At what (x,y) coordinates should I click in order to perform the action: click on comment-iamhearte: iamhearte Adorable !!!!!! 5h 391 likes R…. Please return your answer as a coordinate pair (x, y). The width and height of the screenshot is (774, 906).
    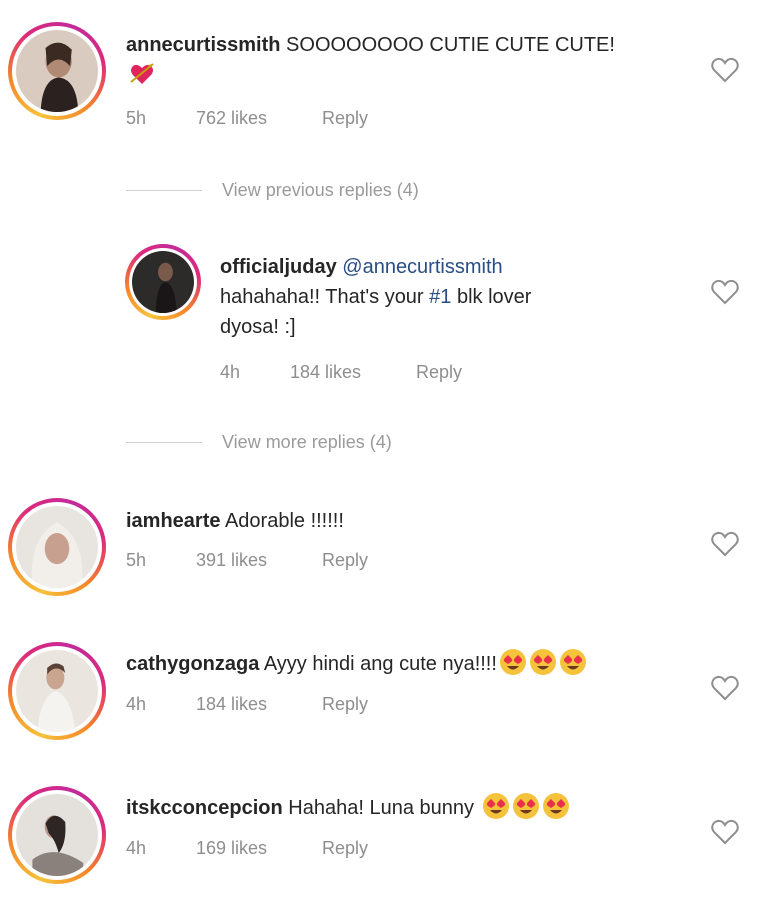
    Looking at the image, I should click on (387, 550).